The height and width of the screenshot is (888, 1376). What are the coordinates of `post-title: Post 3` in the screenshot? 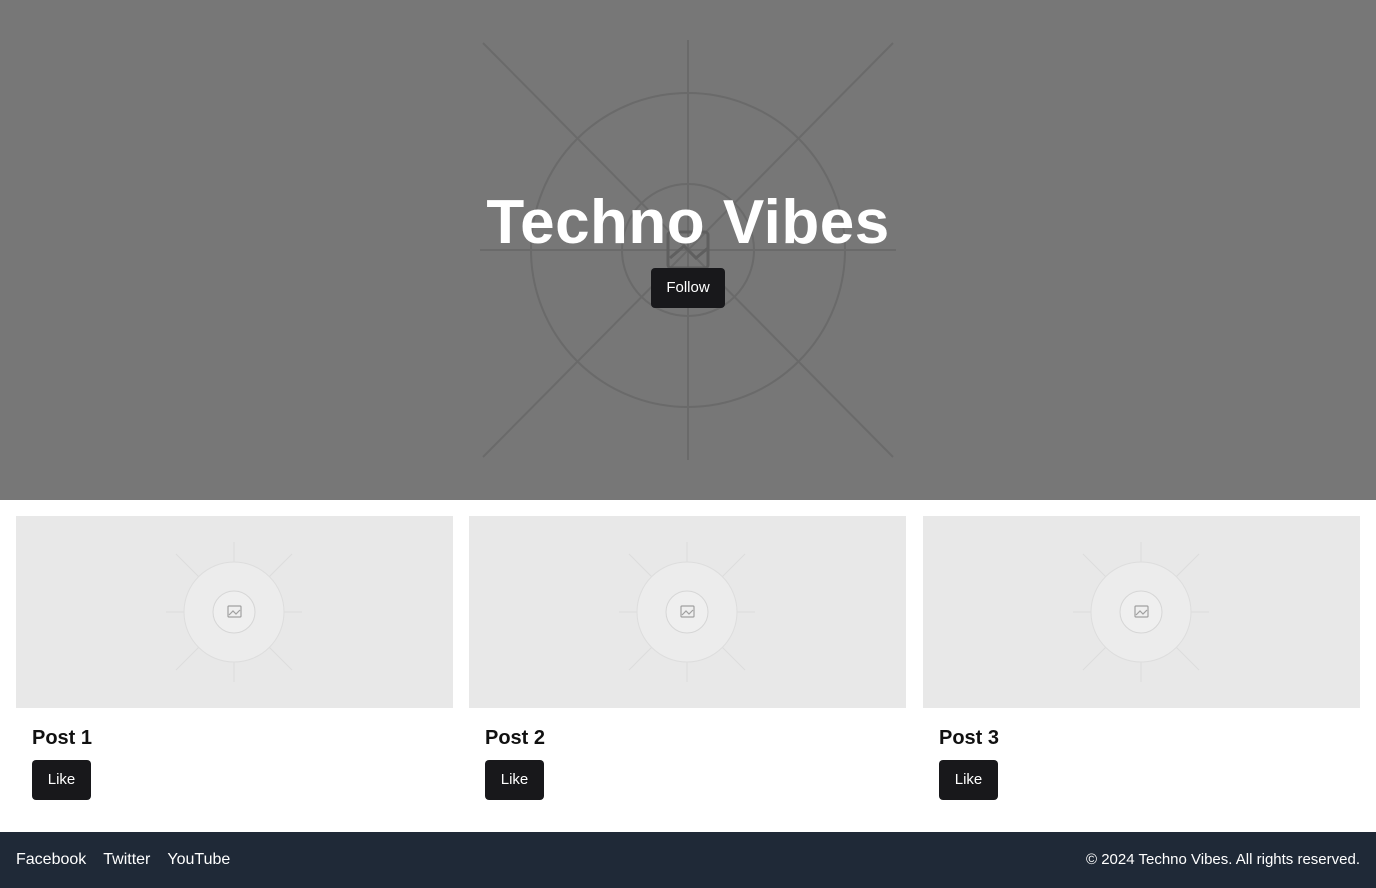 It's located at (969, 738).